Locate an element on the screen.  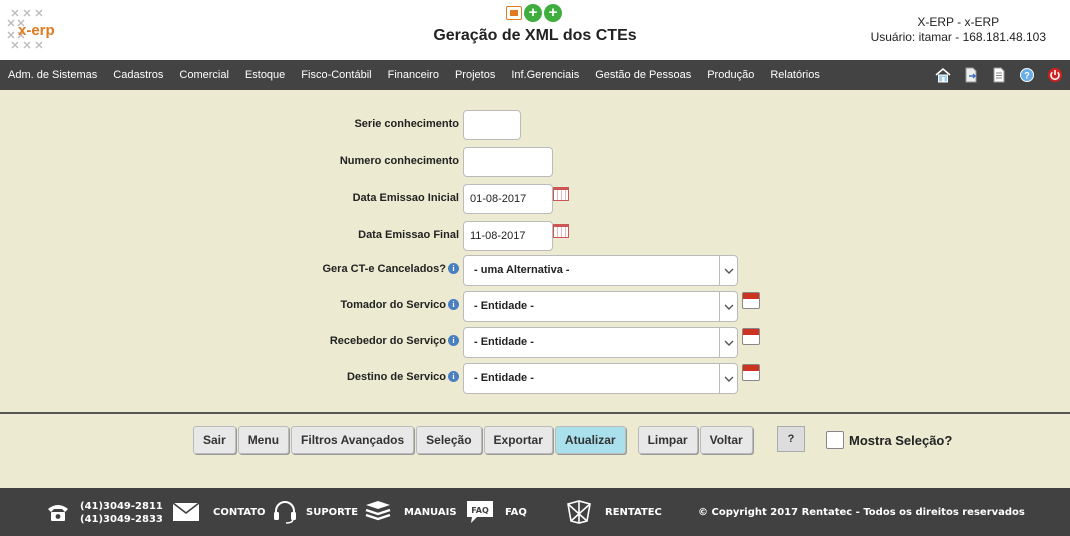
menu-button: Menu is located at coordinates (263, 440).